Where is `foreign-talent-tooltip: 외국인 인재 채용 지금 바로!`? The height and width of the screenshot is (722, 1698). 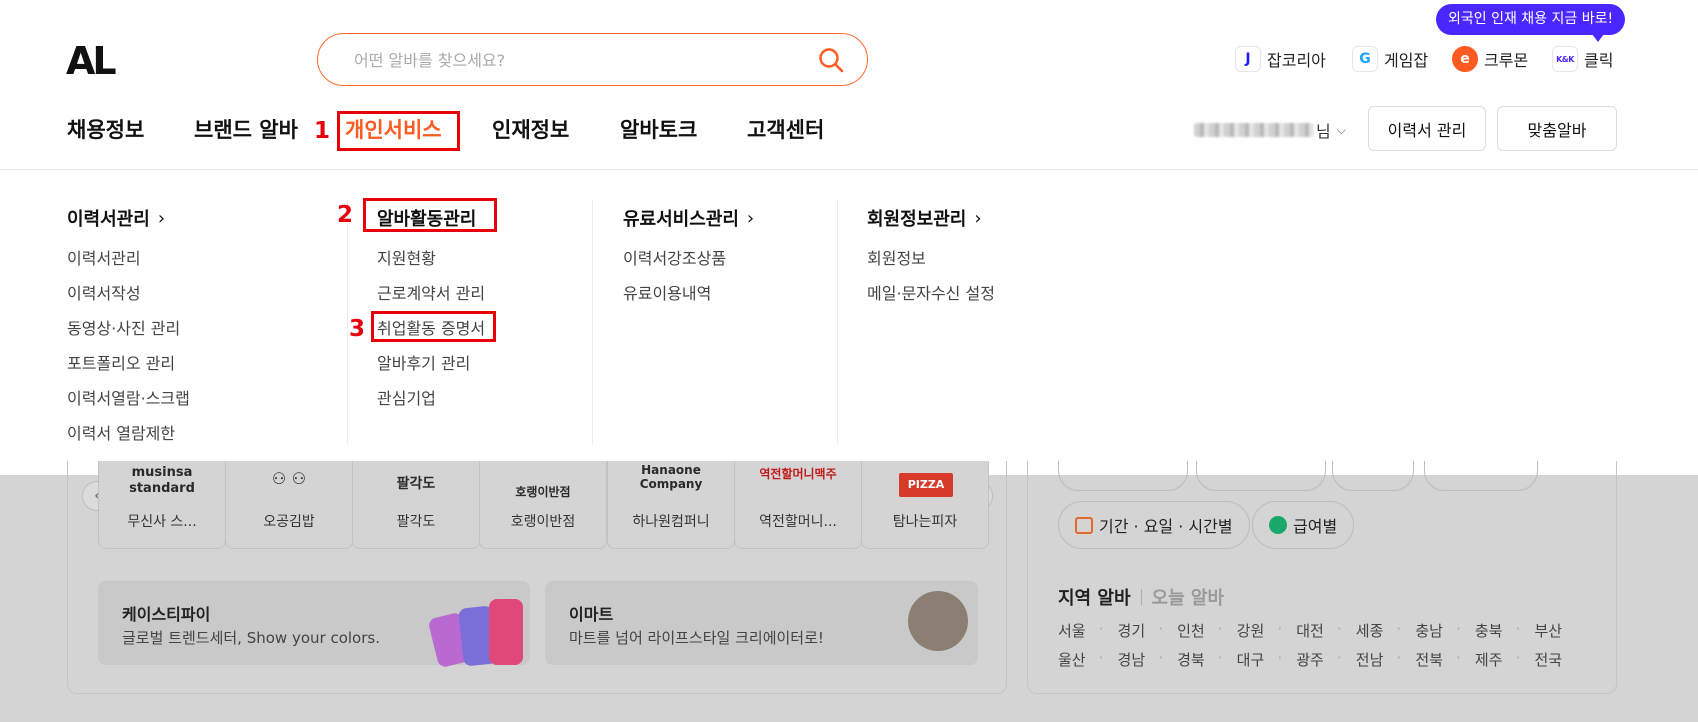
foreign-talent-tooltip: 외국인 인재 채용 지금 바로! is located at coordinates (1531, 23).